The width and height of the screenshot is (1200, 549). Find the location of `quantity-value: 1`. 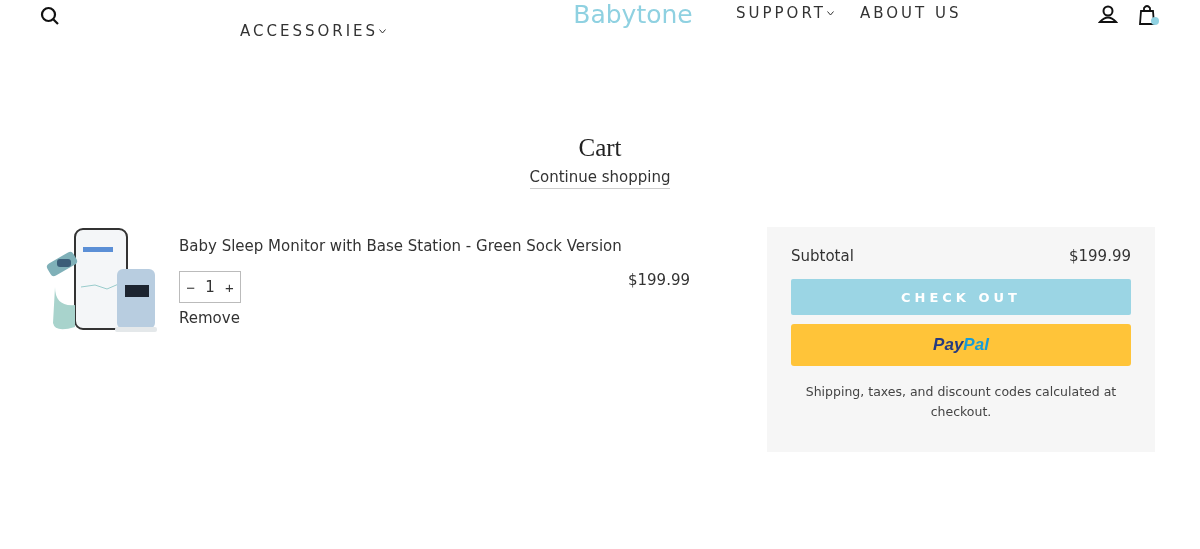

quantity-value: 1 is located at coordinates (210, 287).